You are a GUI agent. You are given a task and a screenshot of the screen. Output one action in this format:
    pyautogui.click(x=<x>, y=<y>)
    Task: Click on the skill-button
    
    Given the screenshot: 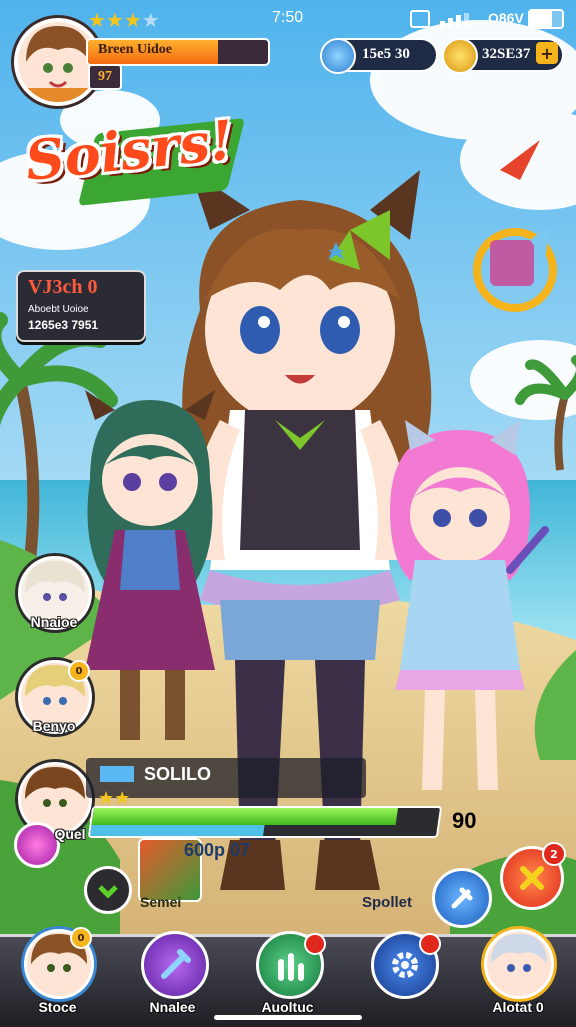 What is the action you would take?
    pyautogui.click(x=462, y=898)
    